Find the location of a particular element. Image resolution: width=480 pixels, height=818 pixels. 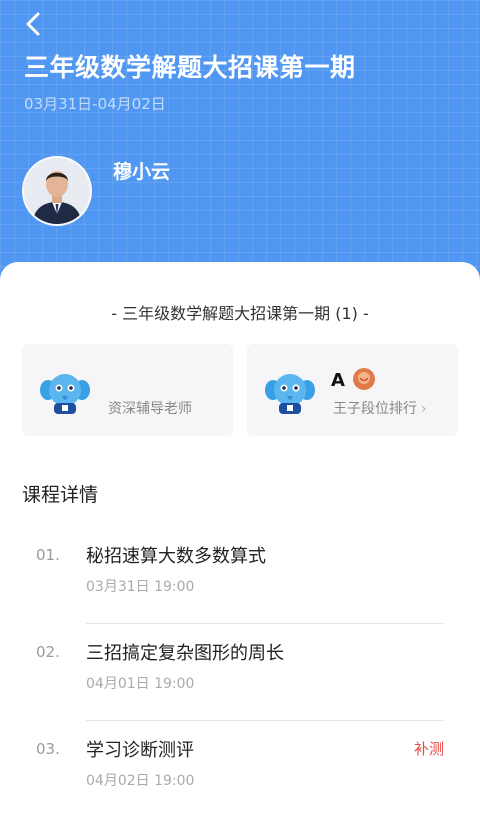

rank-letter: A is located at coordinates (338, 380).